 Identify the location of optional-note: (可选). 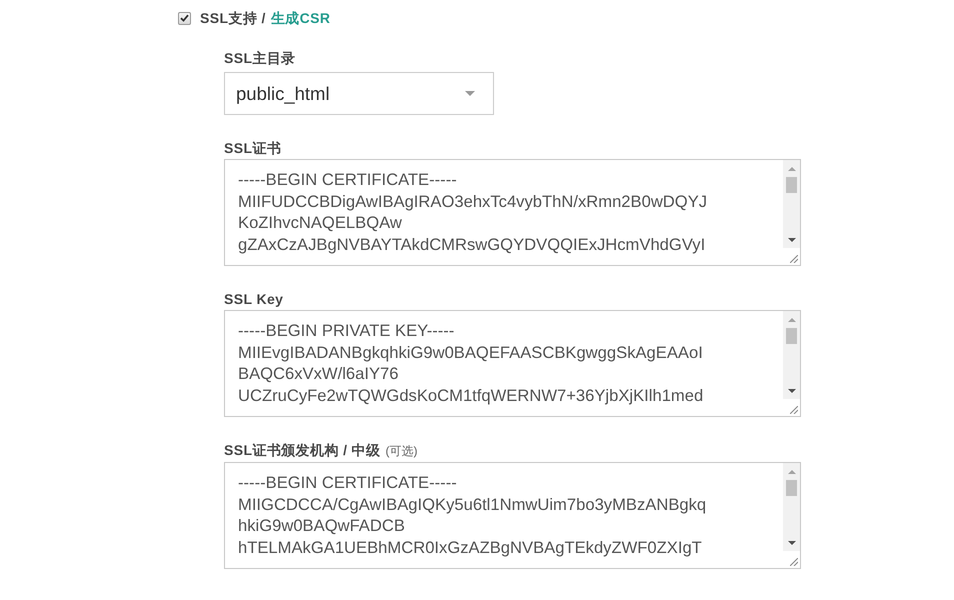
(402, 451).